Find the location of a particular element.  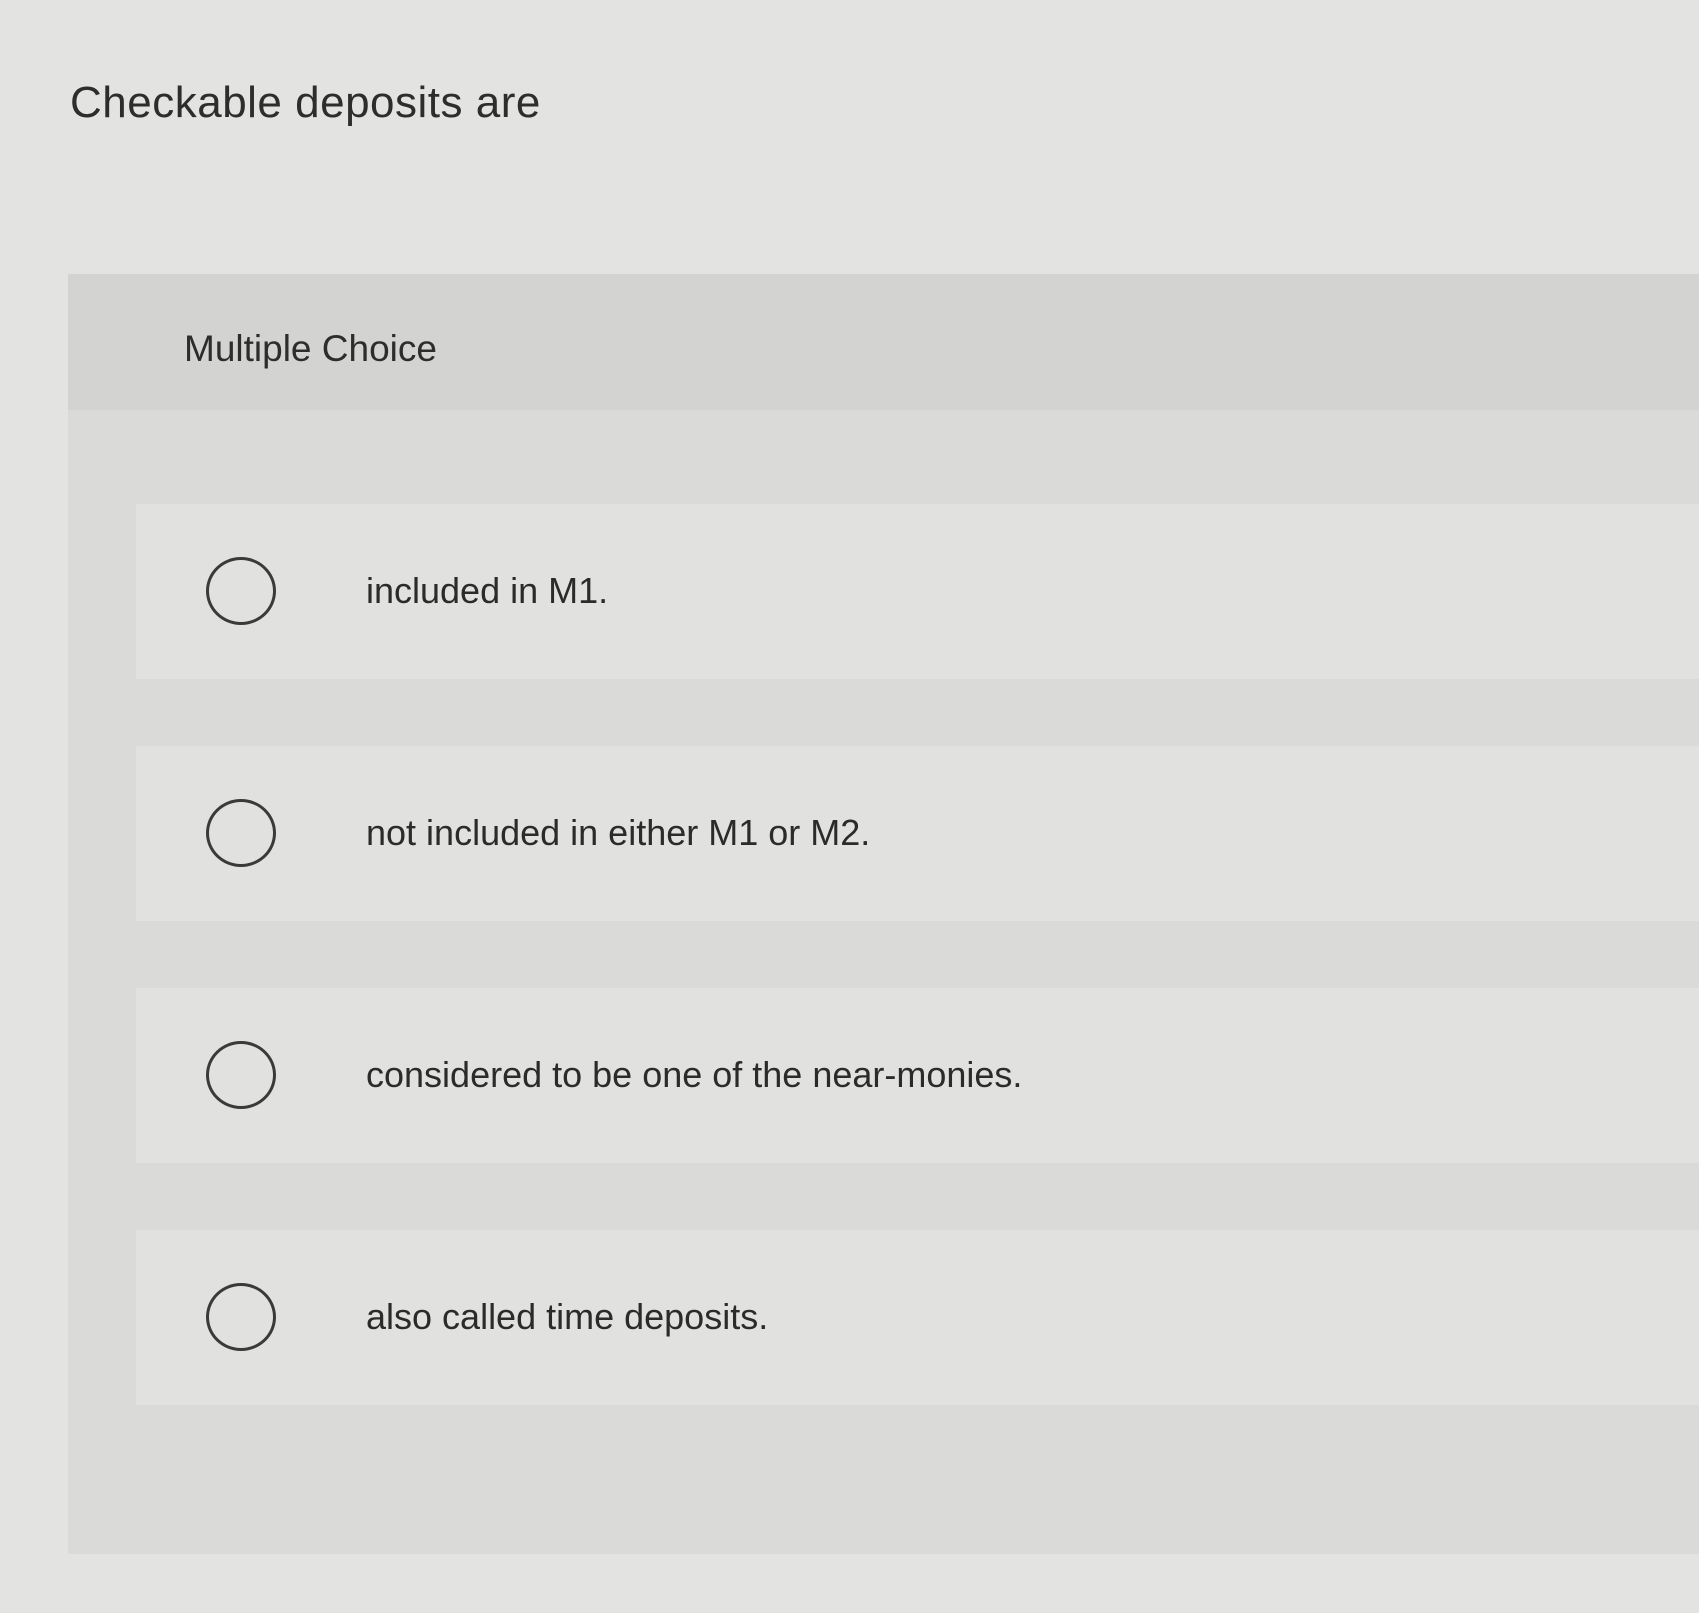

answer-option-4: also called time deposits. is located at coordinates (917, 1317).